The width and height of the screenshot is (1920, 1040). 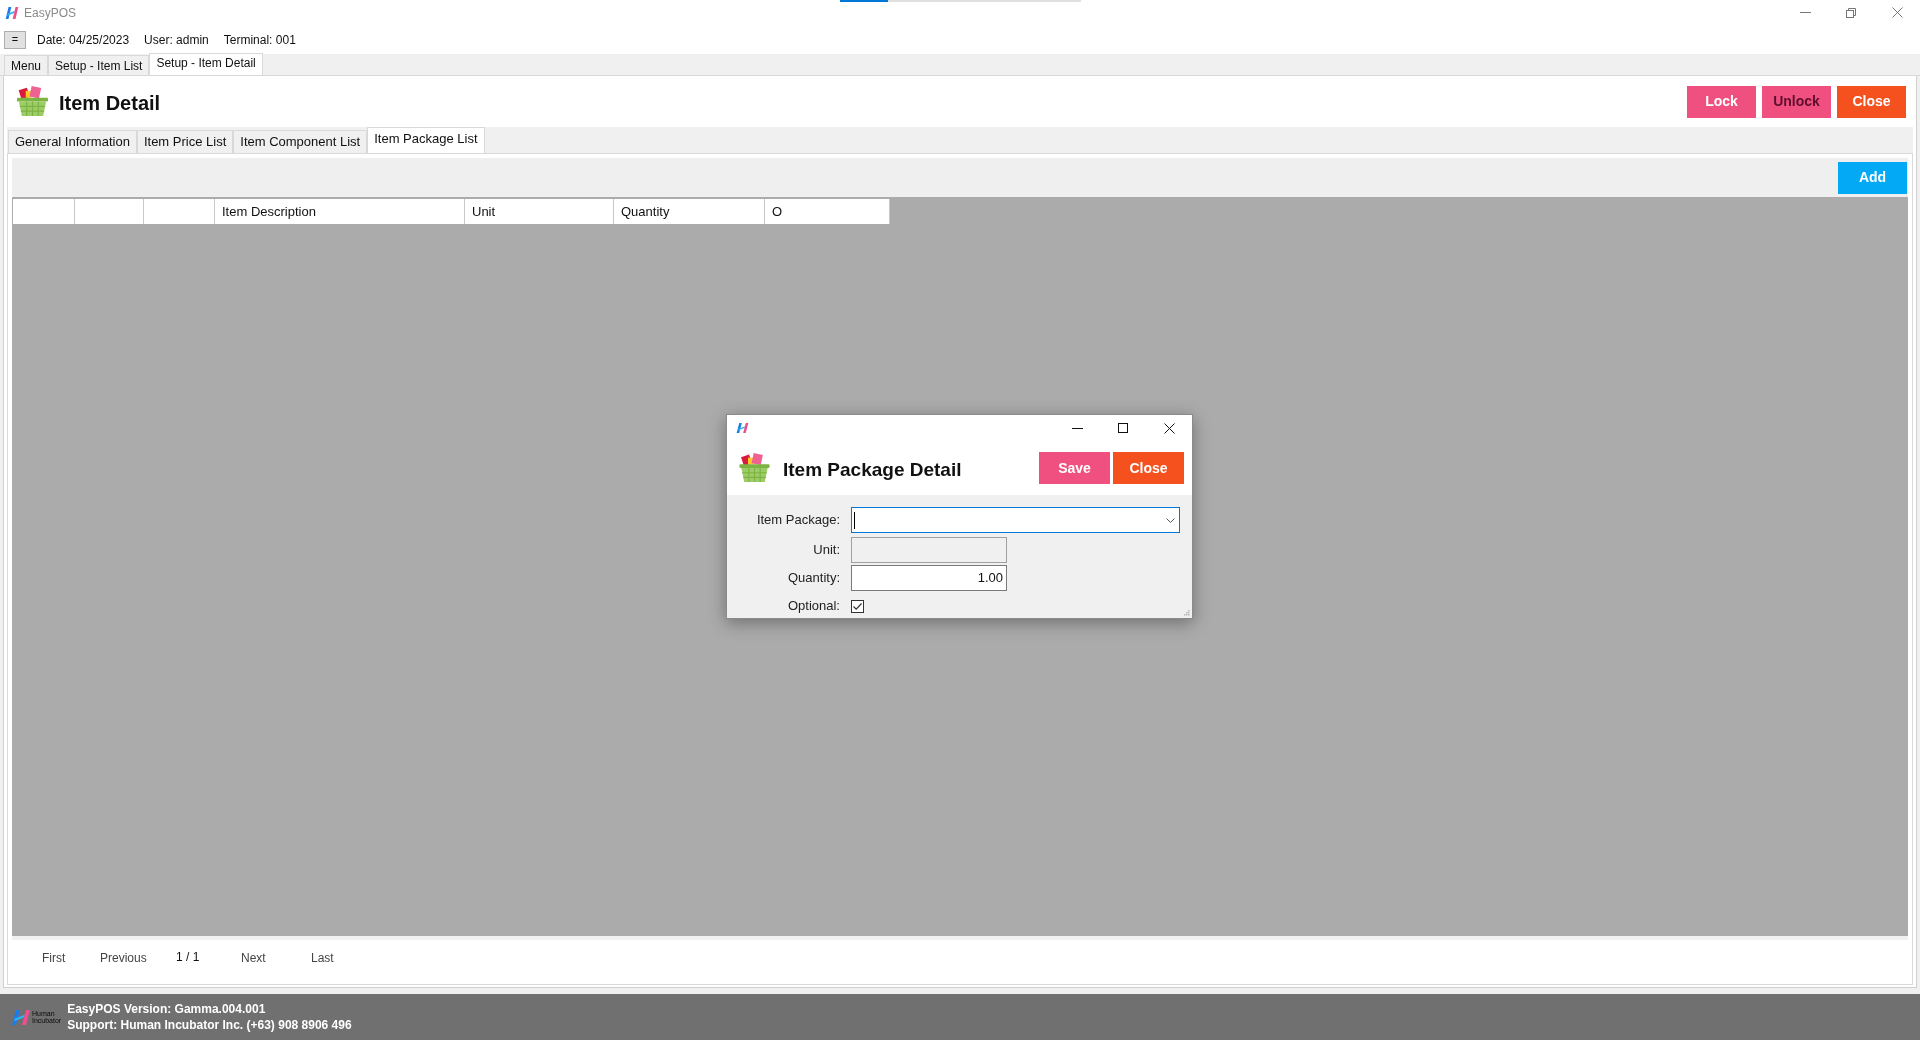 What do you see at coordinates (99, 65) in the screenshot?
I see `document-tab: Setup - Item List` at bounding box center [99, 65].